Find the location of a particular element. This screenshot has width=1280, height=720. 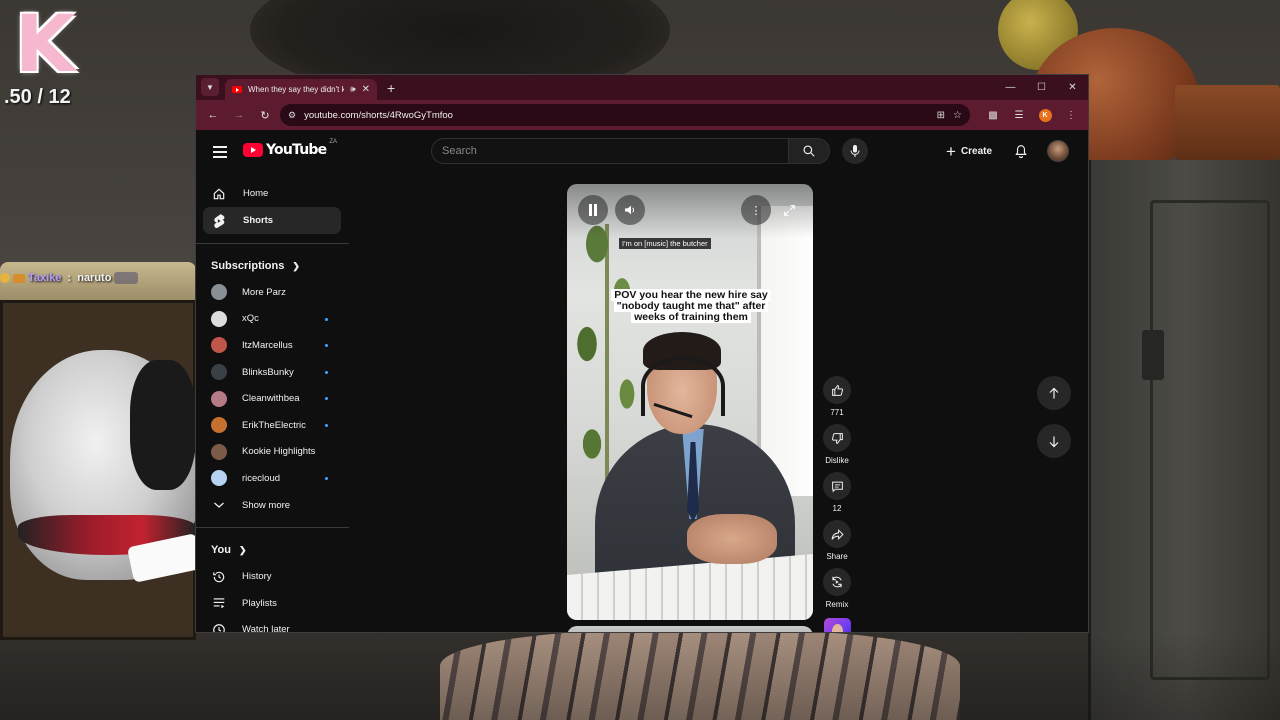

subscription-item: More Parz is located at coordinates (272, 292).